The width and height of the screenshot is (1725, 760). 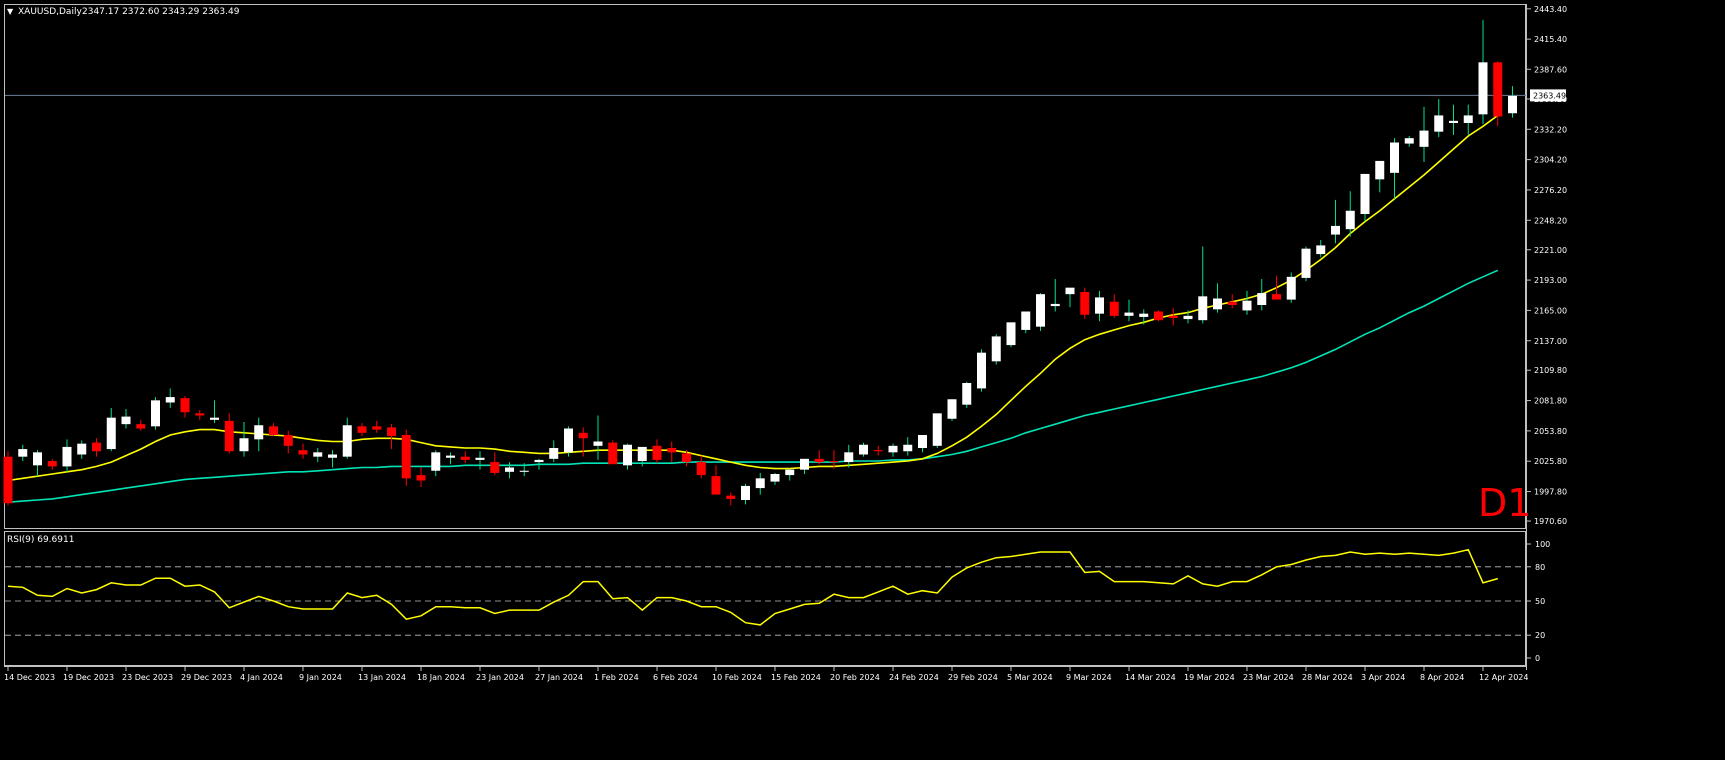 I want to click on time-tick-label: 13 Jan 2024, so click(x=382, y=677).